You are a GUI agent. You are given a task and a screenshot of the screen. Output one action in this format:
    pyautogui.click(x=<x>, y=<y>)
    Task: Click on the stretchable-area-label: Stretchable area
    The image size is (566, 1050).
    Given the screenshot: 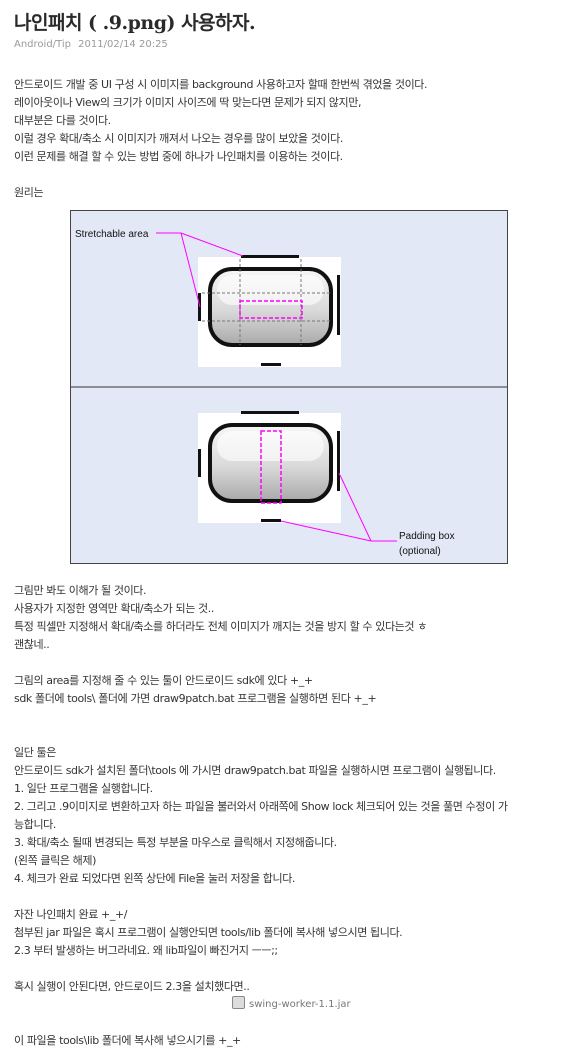 What is the action you would take?
    pyautogui.click(x=112, y=234)
    